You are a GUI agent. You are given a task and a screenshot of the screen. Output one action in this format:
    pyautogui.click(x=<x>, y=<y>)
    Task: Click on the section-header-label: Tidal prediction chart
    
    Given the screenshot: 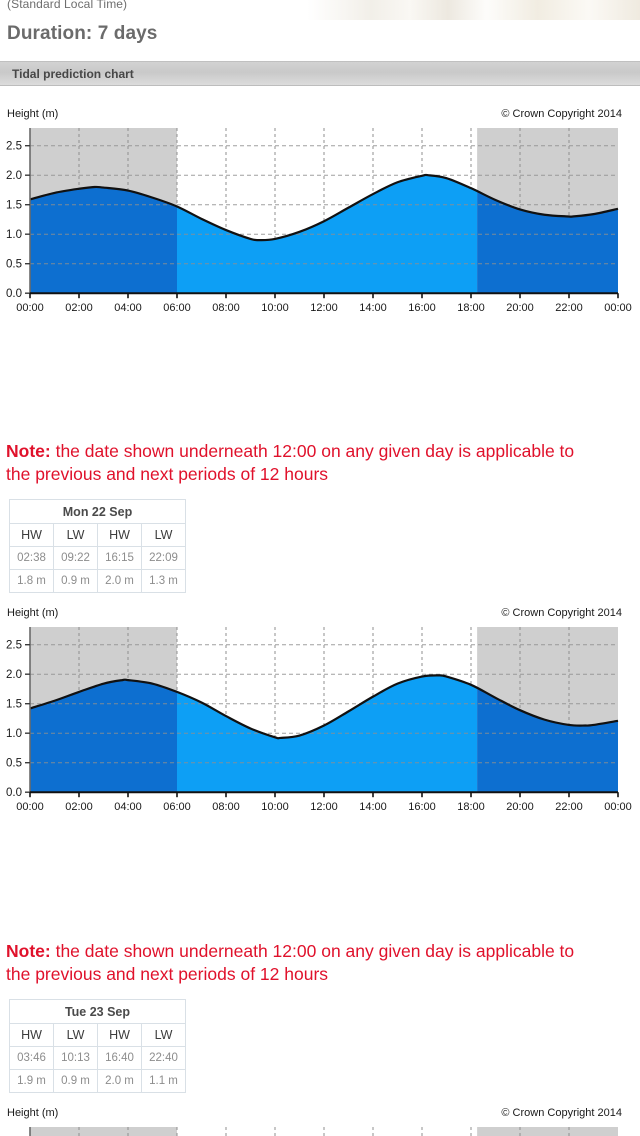 What is the action you would take?
    pyautogui.click(x=73, y=74)
    